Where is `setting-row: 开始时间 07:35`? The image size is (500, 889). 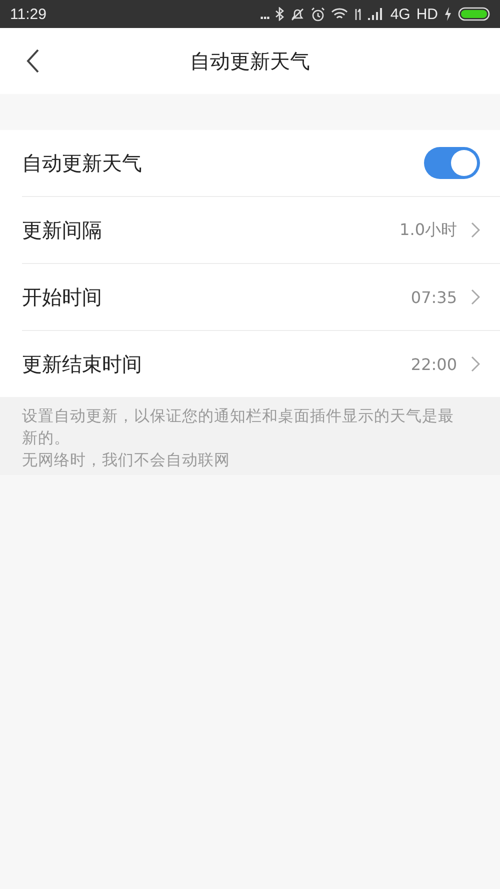
setting-row: 开始时间 07:35 is located at coordinates (261, 297).